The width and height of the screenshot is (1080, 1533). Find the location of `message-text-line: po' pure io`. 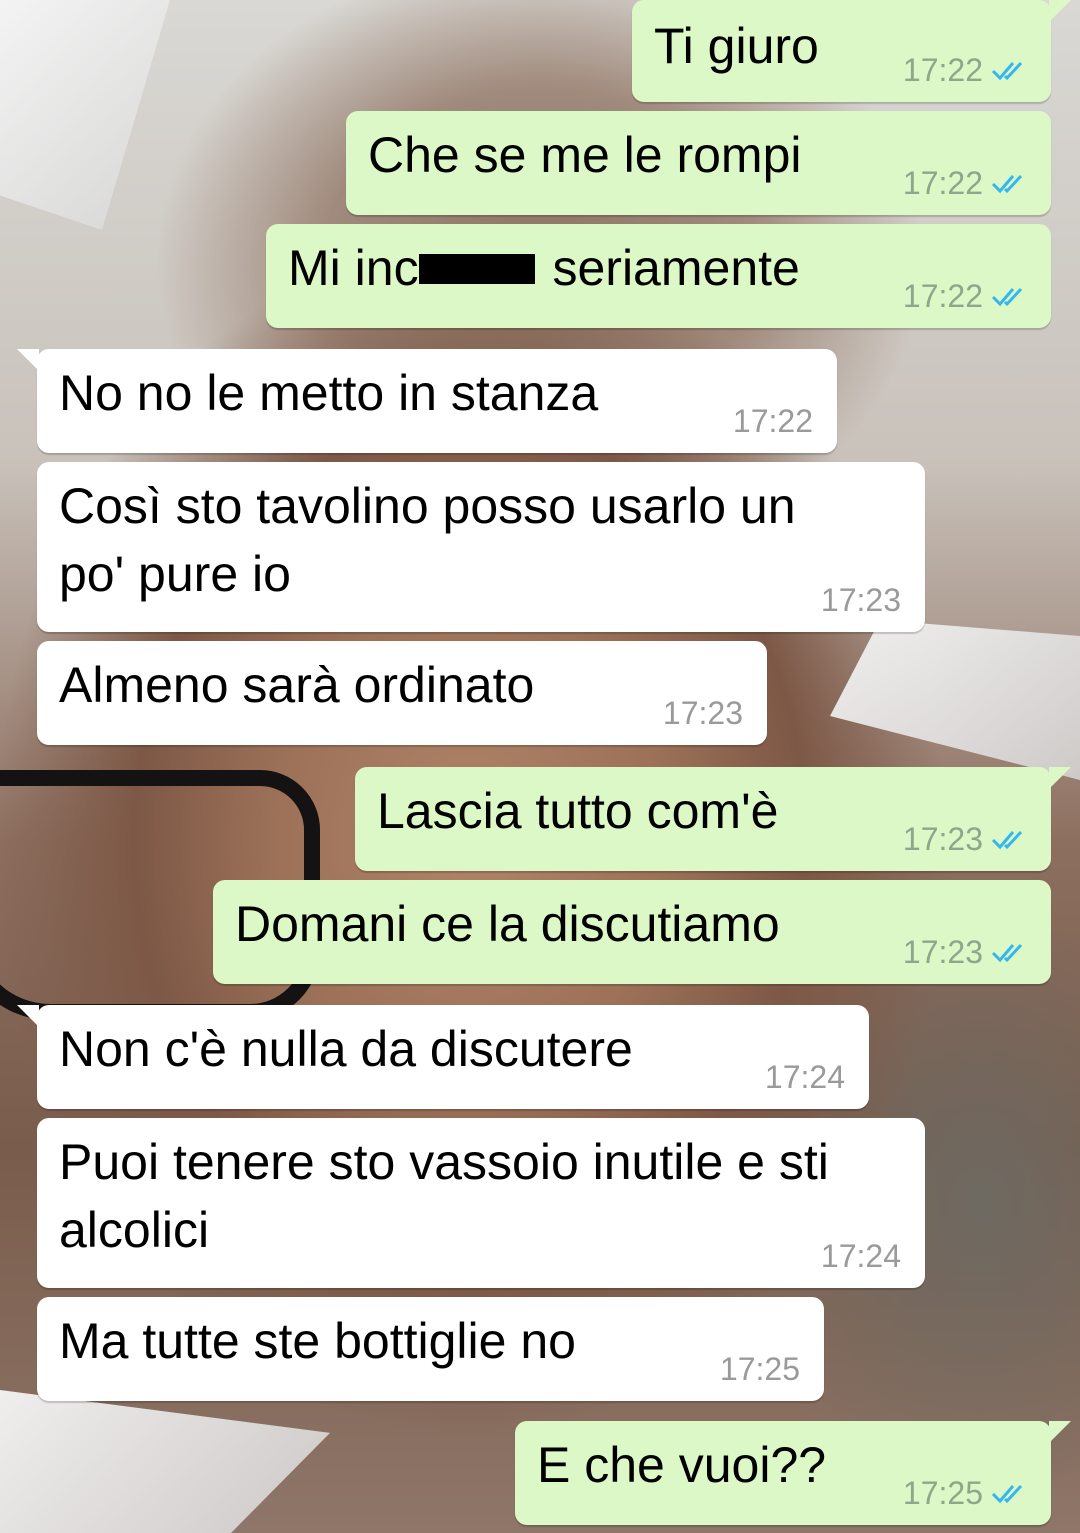

message-text-line: po' pure io is located at coordinates (175, 574).